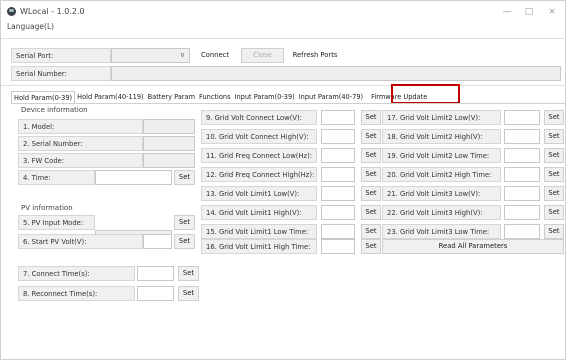 The image size is (566, 360). What do you see at coordinates (80, 143) in the screenshot?
I see `serial-number-device-label: 2. Serial Number:` at bounding box center [80, 143].